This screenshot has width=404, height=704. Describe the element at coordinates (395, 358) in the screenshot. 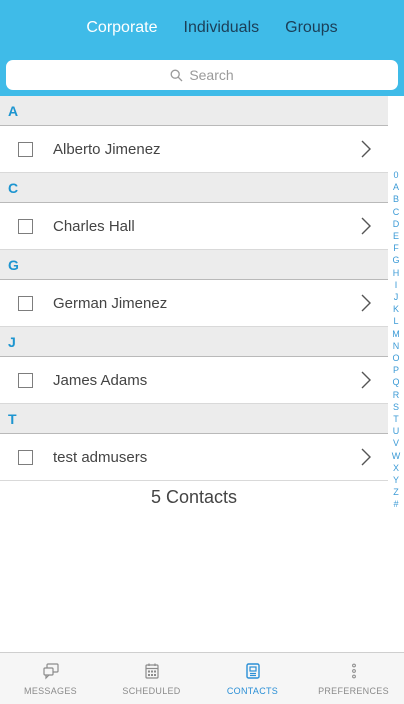

I see `index-letter: O` at that location.